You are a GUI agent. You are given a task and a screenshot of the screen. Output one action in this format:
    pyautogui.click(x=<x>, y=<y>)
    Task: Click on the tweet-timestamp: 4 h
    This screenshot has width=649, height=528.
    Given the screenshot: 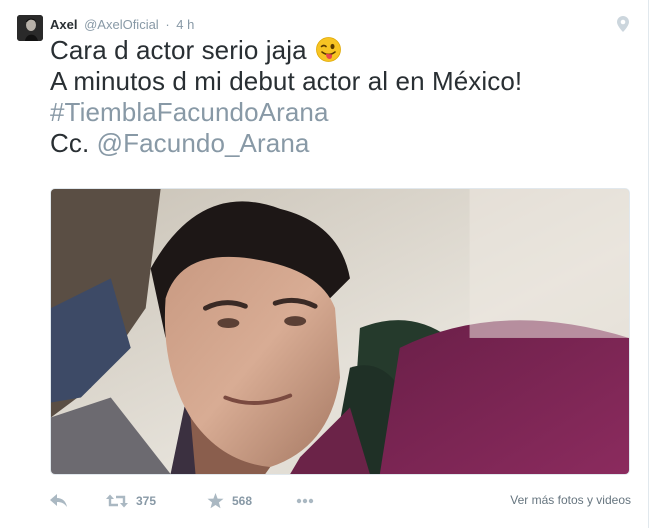 What is the action you would take?
    pyautogui.click(x=185, y=24)
    